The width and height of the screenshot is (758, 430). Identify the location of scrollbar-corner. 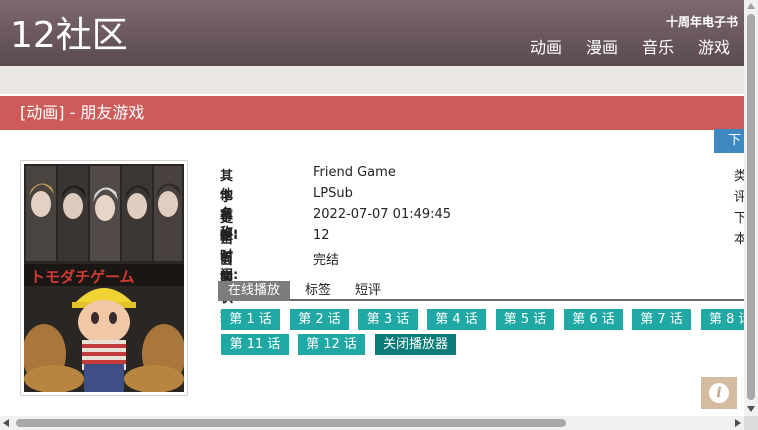
(751, 423).